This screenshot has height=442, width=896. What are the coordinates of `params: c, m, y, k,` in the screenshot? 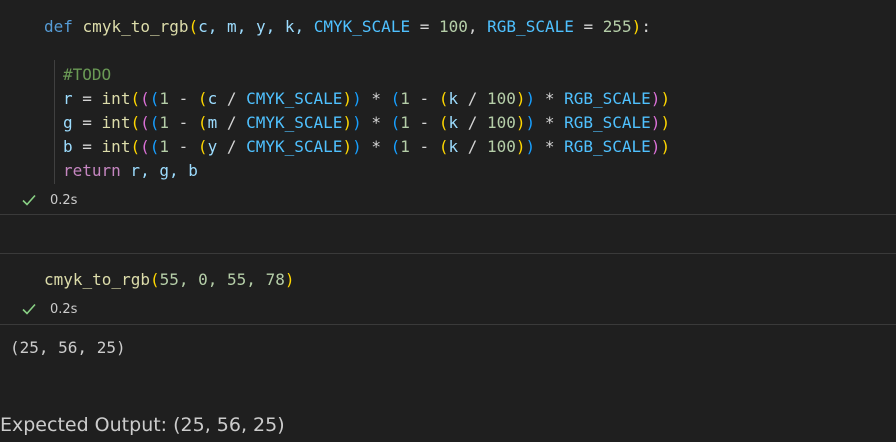 It's located at (256, 26).